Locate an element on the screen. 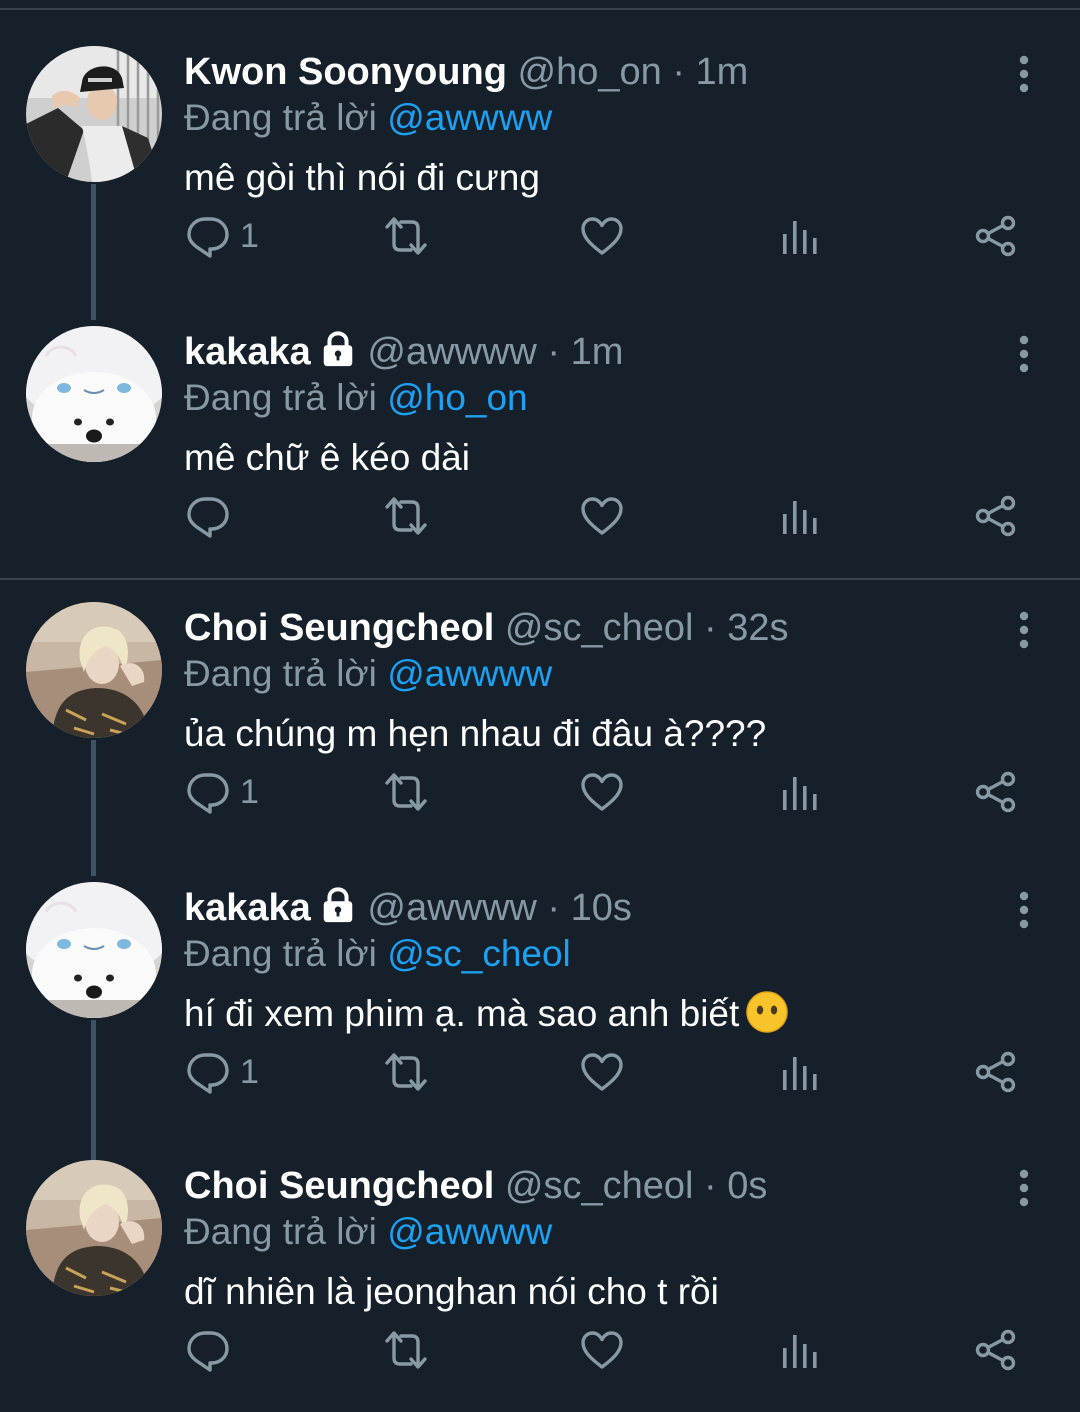  conversation-divider is located at coordinates (540, 579).